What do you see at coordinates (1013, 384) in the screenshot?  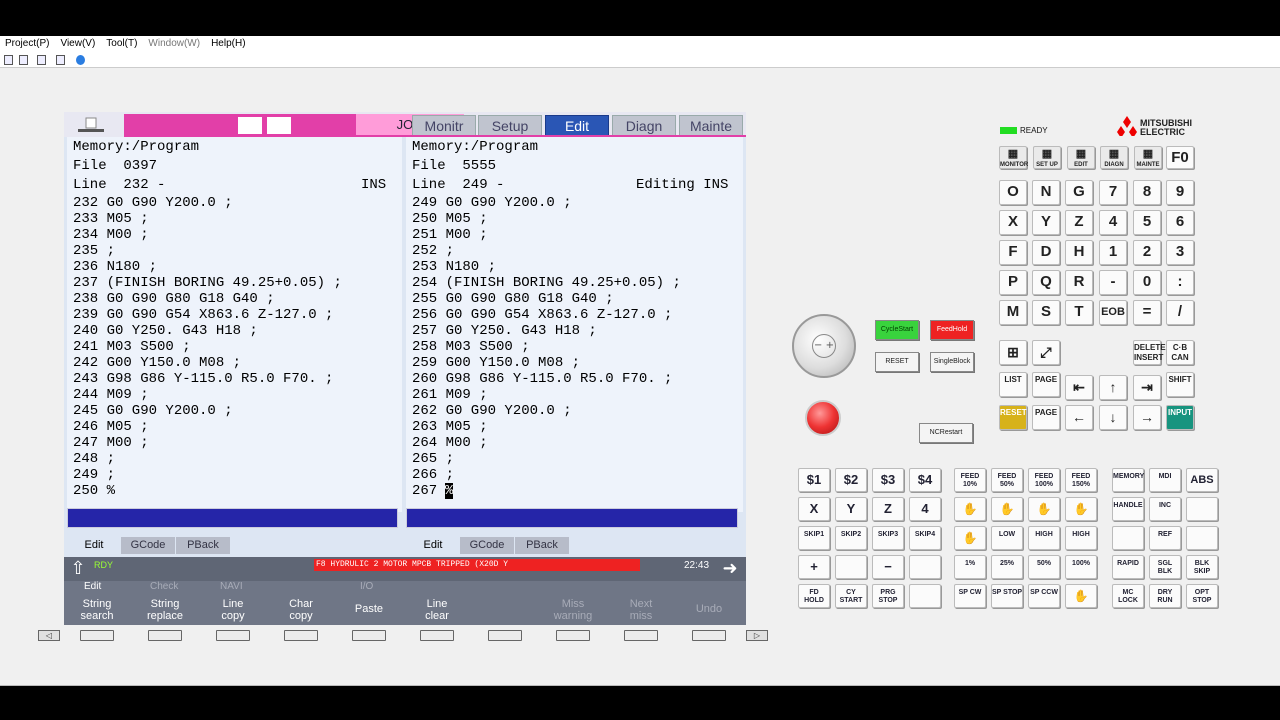 I see `list-key: LIST` at bounding box center [1013, 384].